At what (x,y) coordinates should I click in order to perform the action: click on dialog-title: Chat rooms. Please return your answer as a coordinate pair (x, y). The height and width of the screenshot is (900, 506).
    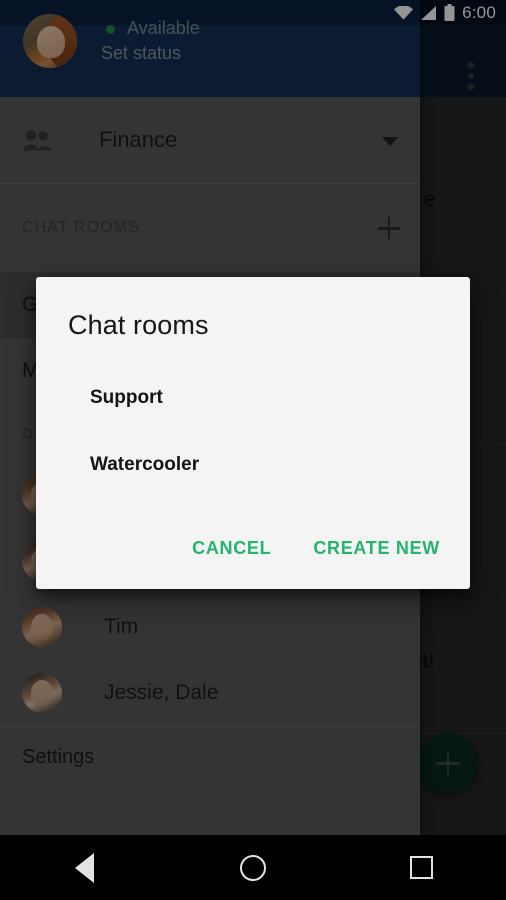
    Looking at the image, I should click on (138, 325).